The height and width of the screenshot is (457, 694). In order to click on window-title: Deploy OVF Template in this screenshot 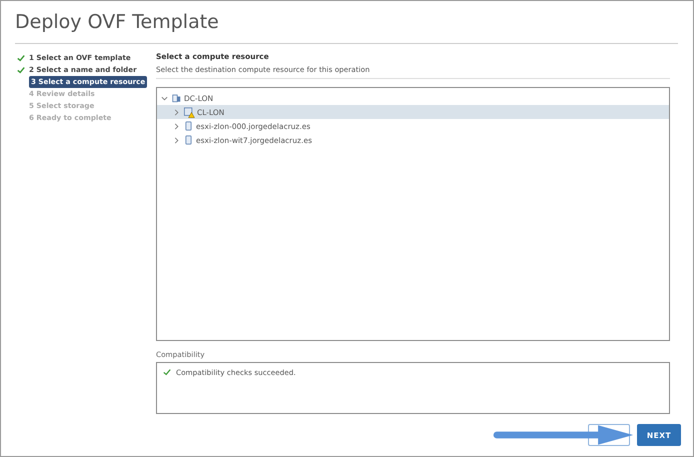, I will do `click(117, 22)`.